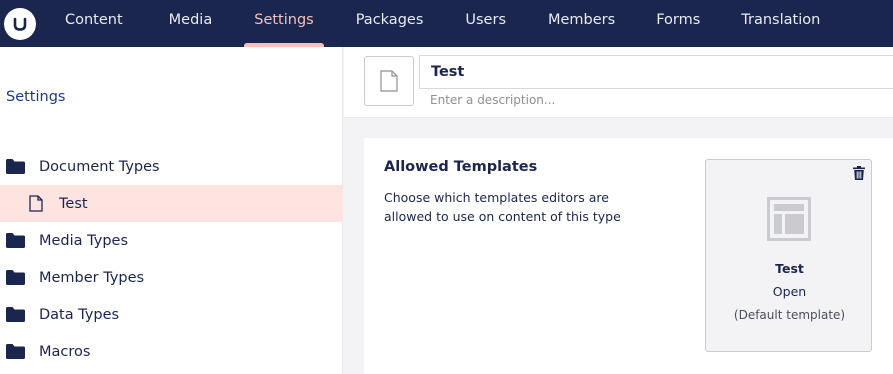 Image resolution: width=893 pixels, height=374 pixels. Describe the element at coordinates (79, 314) in the screenshot. I see `tree-item-label: Data Types` at that location.